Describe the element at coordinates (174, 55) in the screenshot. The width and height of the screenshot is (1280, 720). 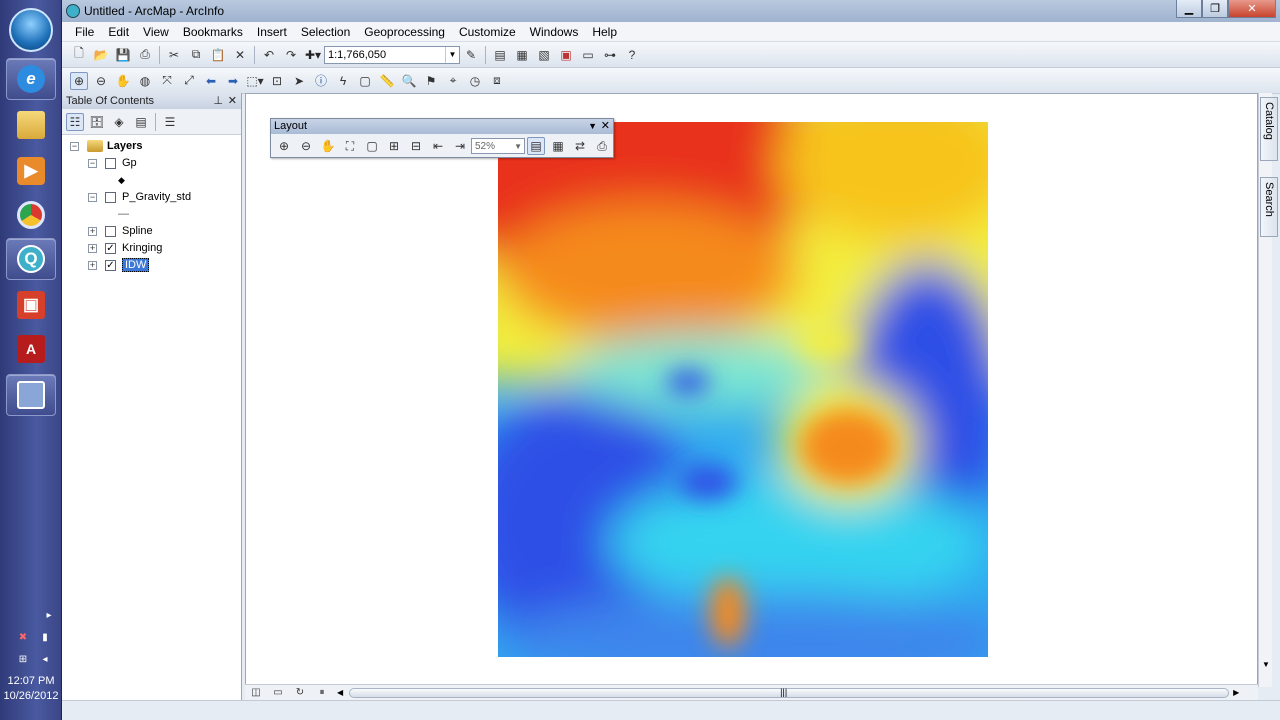
I see `cut-icon: ✂` at that location.